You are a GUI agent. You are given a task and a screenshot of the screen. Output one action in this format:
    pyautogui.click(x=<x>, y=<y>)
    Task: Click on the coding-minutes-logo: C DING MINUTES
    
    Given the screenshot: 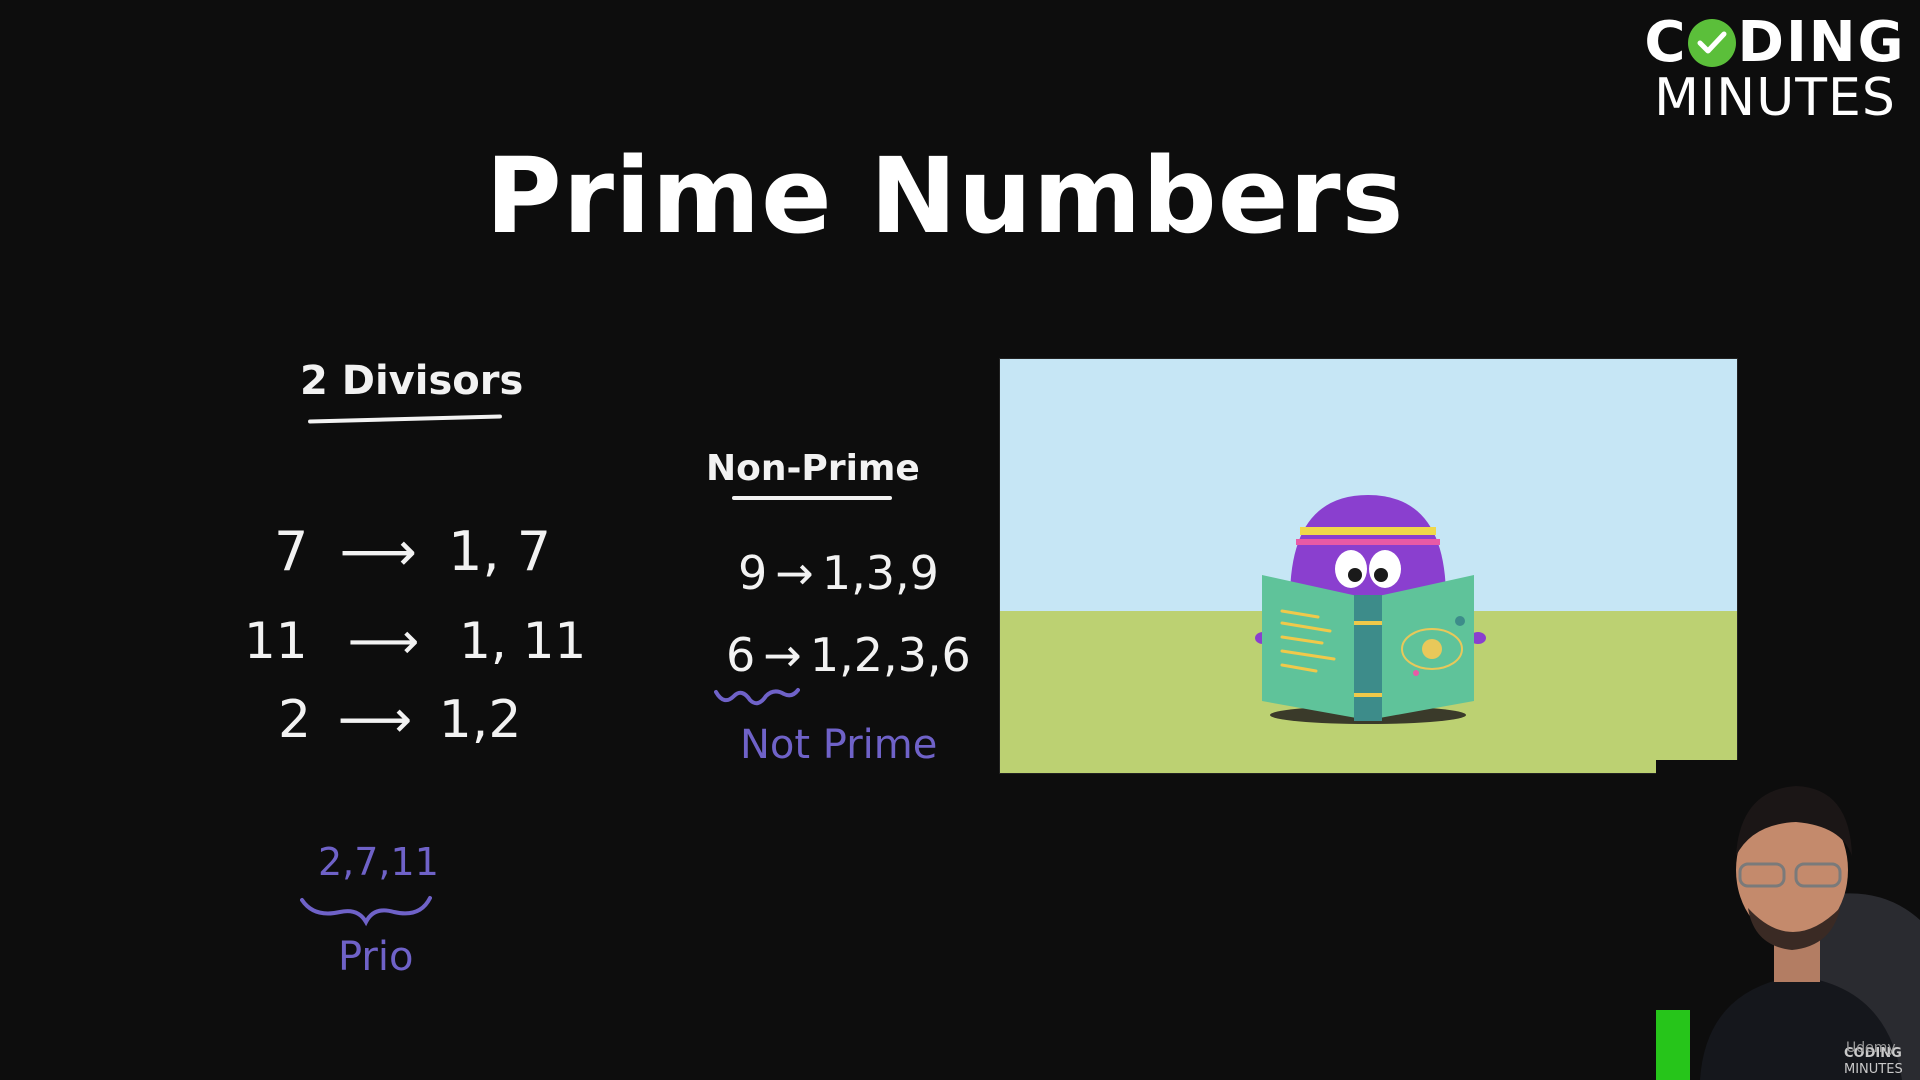 What is the action you would take?
    pyautogui.click(x=1775, y=71)
    